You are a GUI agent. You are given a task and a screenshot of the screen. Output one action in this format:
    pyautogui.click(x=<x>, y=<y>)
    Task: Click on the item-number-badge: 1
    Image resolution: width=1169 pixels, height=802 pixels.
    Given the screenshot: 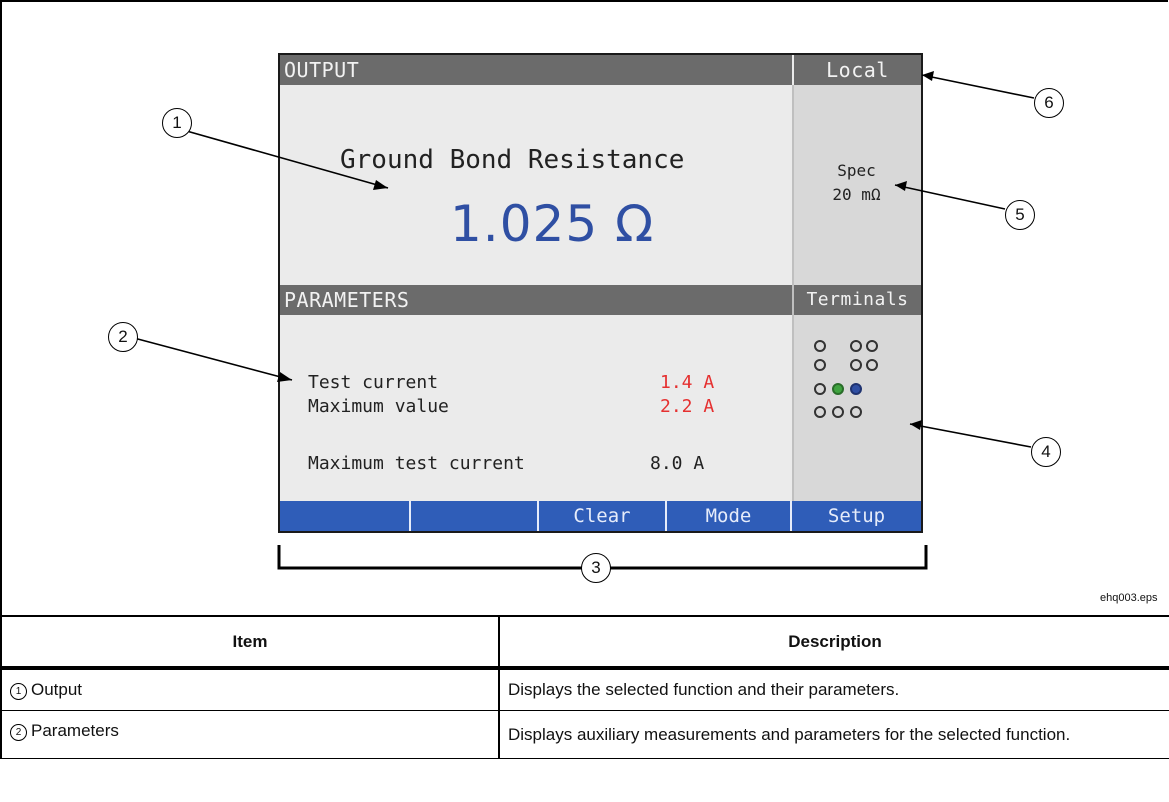 What is the action you would take?
    pyautogui.click(x=18, y=691)
    